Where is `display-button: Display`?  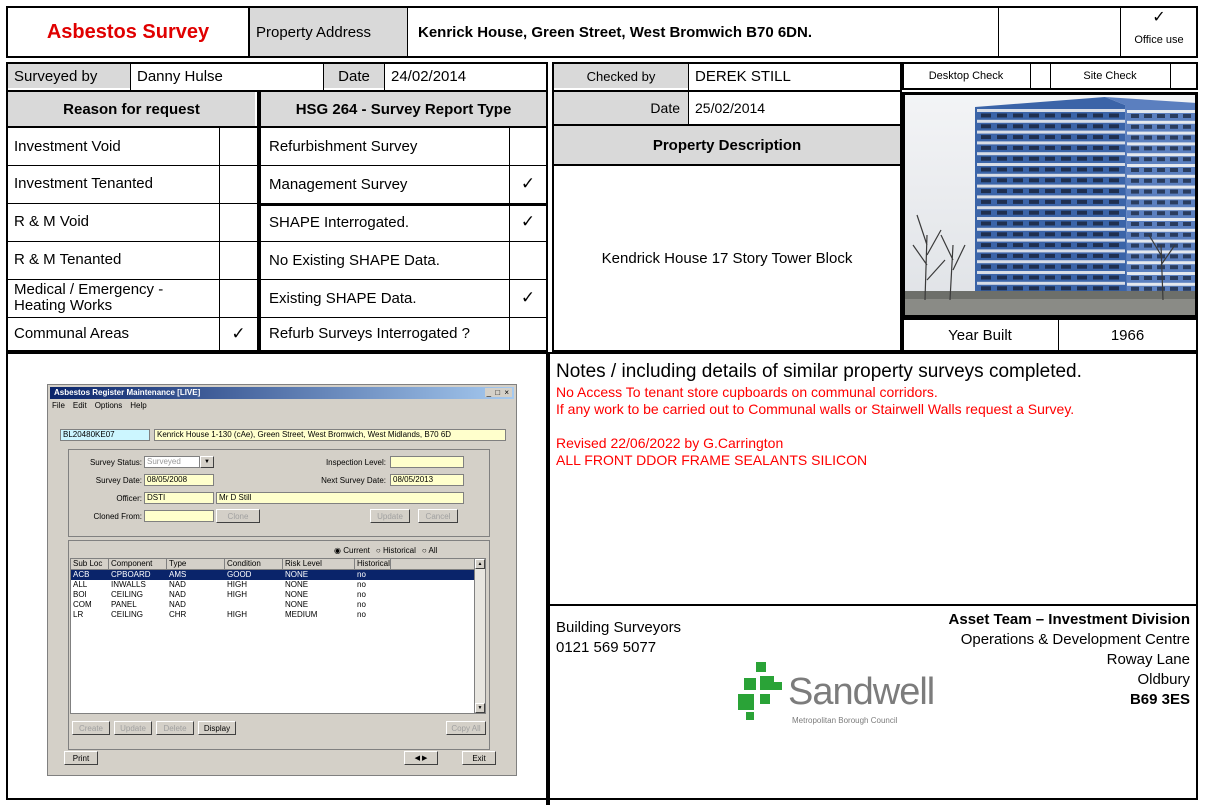
display-button: Display is located at coordinates (217, 728).